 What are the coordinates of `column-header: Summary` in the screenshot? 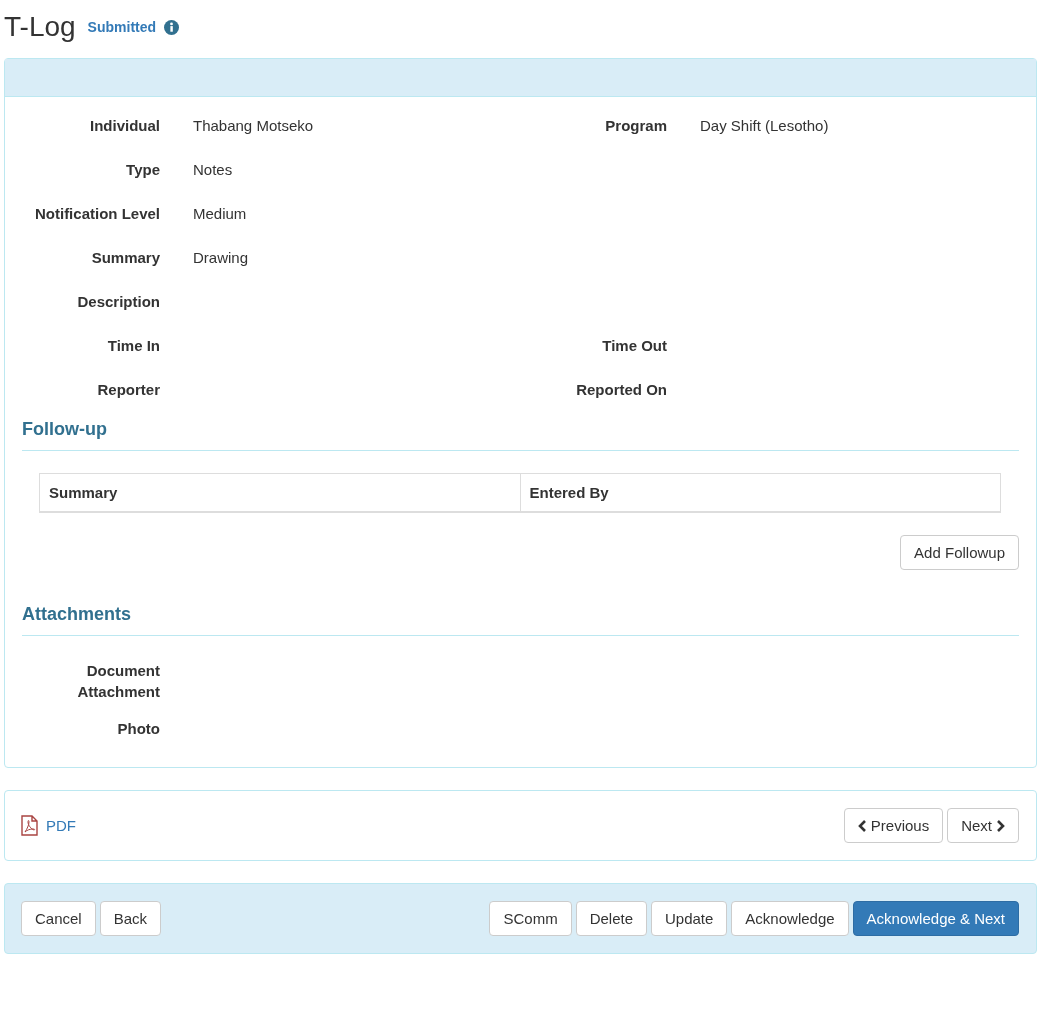 It's located at (279, 492).